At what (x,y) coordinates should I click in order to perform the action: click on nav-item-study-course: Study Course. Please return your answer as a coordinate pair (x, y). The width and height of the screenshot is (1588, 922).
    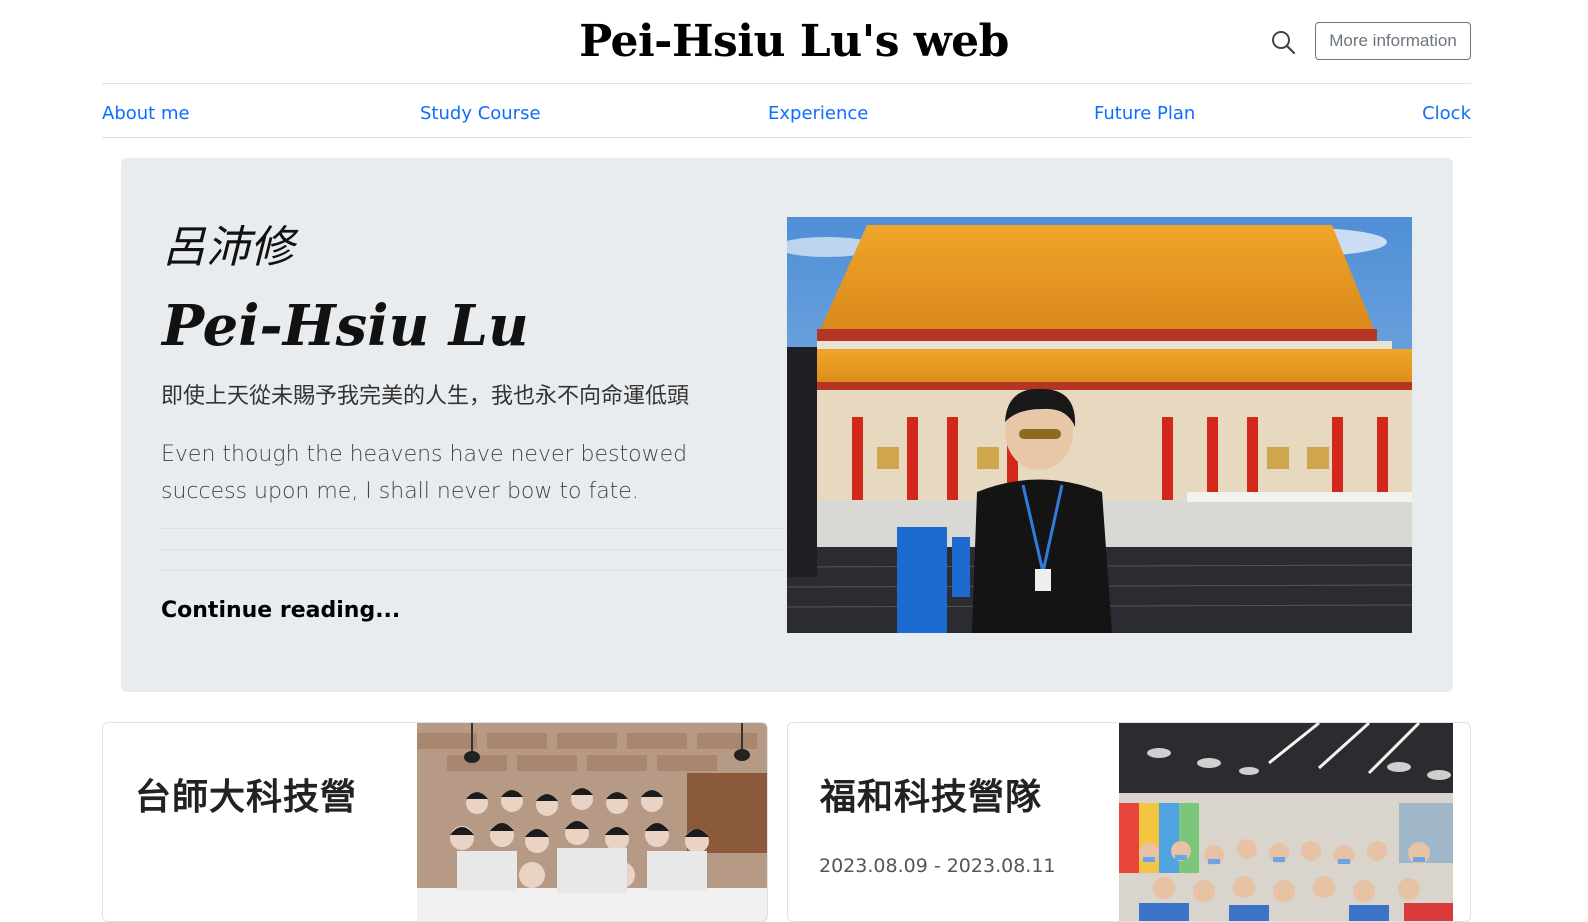
    Looking at the image, I should click on (480, 114).